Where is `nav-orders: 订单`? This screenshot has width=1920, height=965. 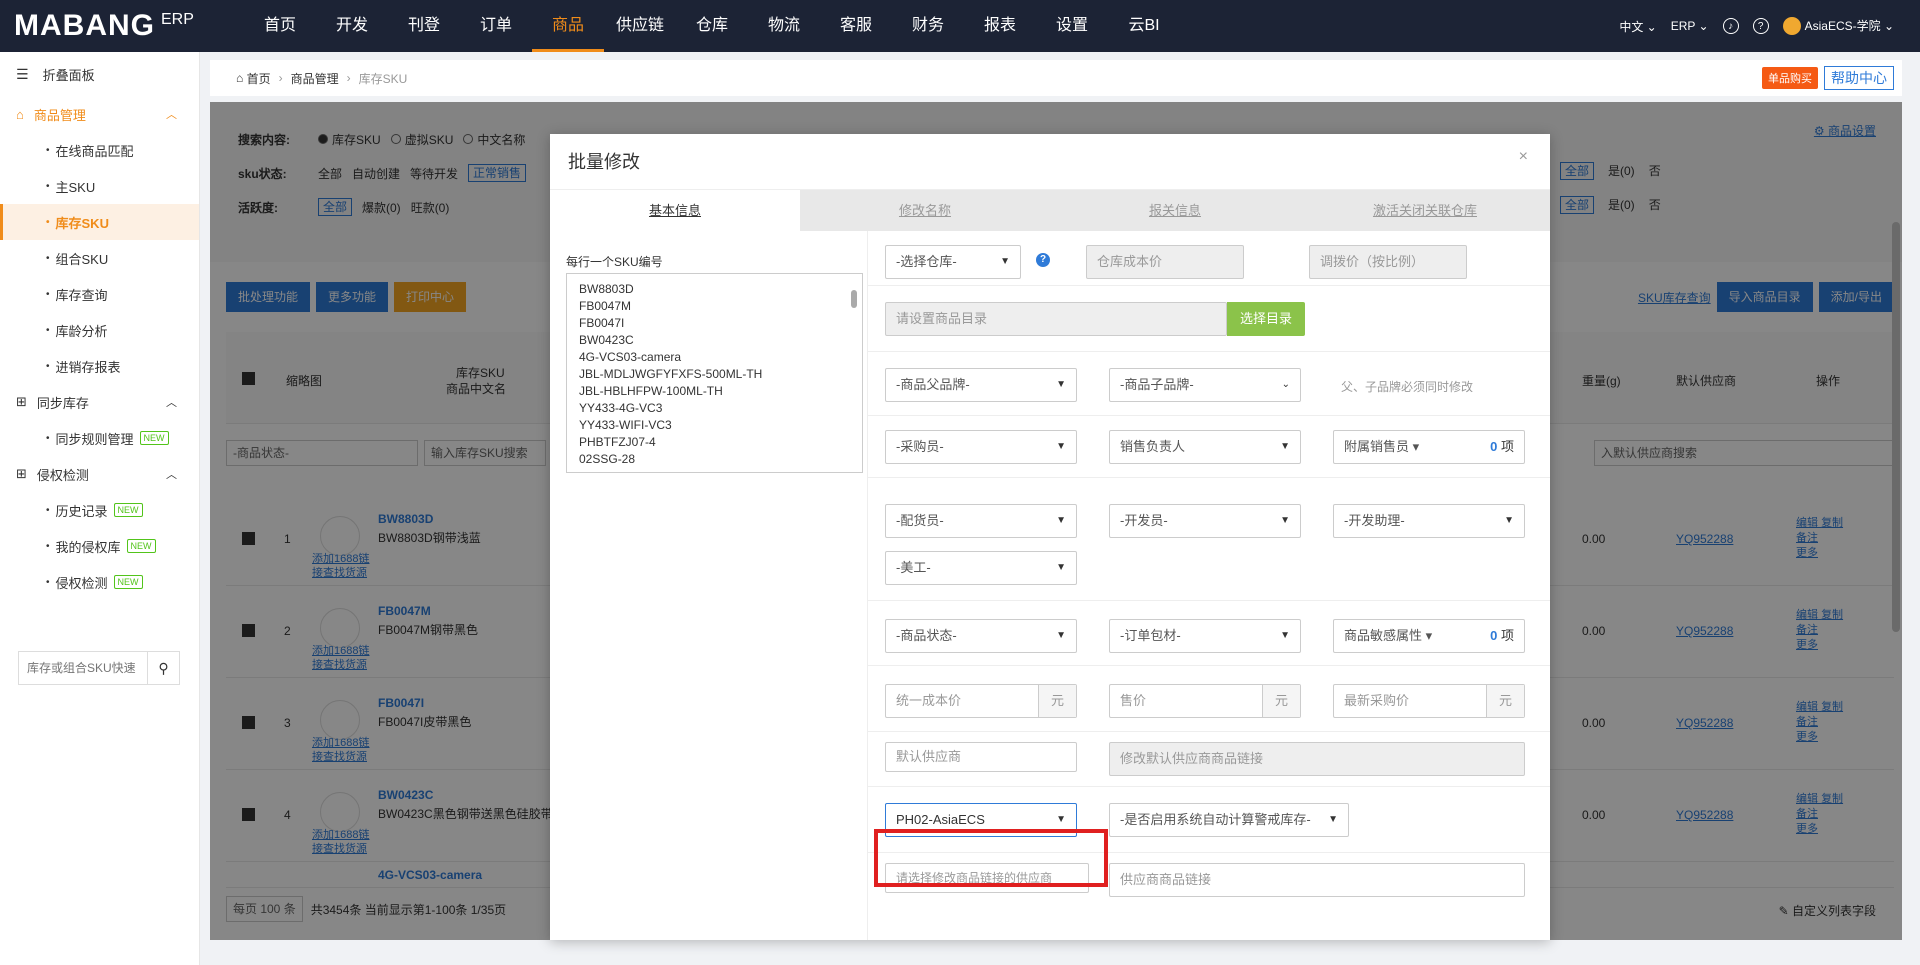 nav-orders: 订单 is located at coordinates (496, 26).